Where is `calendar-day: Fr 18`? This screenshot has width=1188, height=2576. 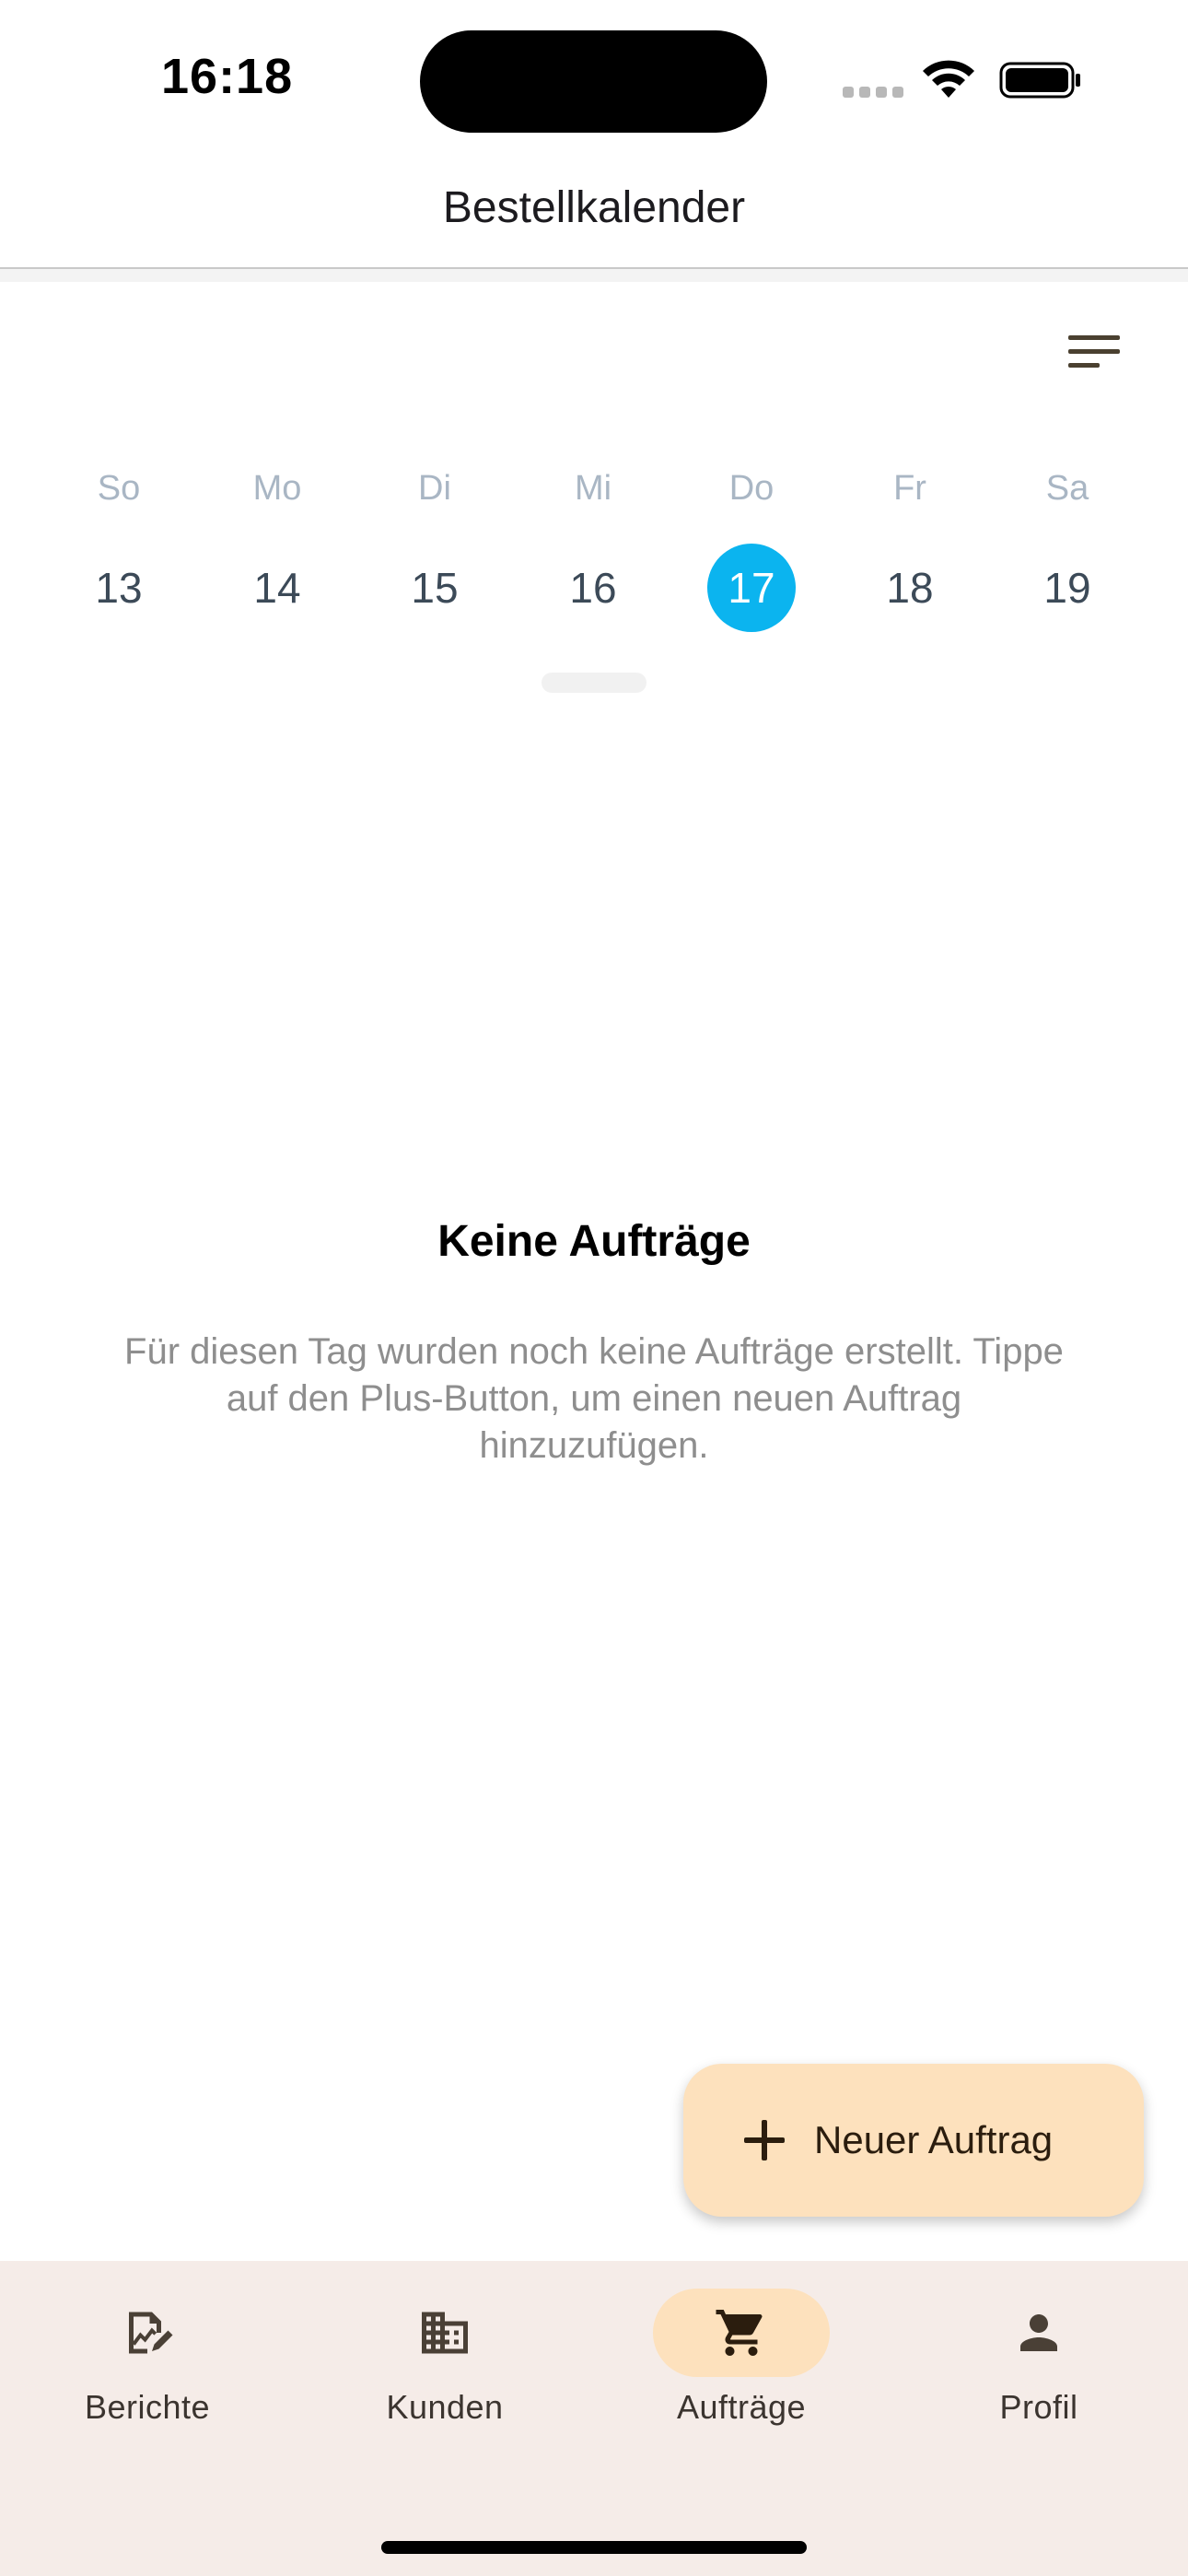 calendar-day: Fr 18 is located at coordinates (910, 548).